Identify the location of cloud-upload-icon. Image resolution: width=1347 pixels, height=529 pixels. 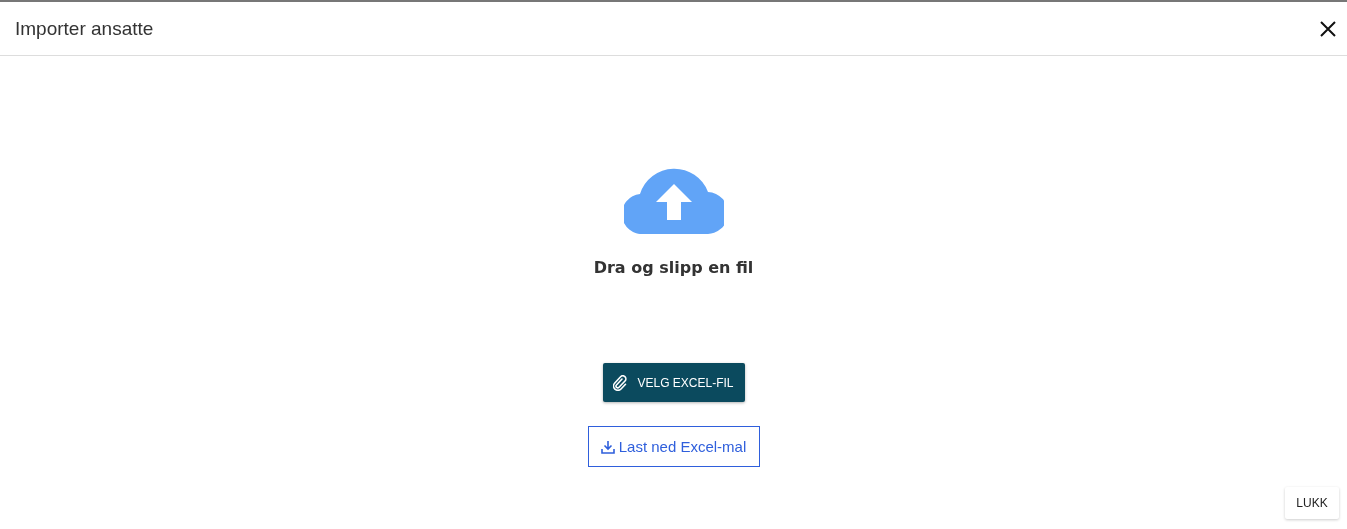
(673, 200).